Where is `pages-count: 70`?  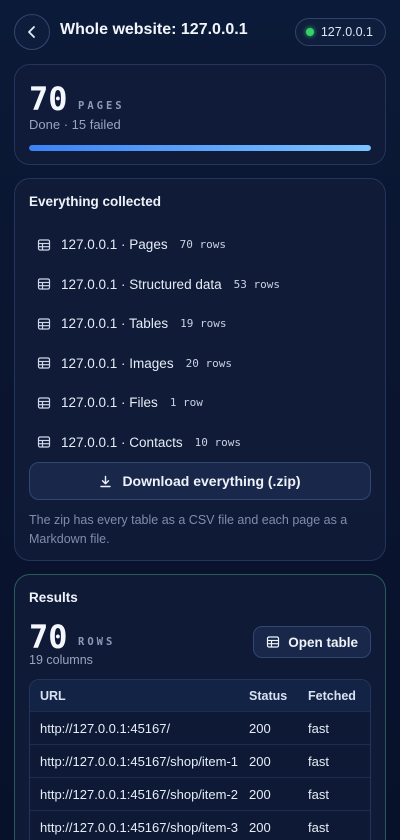
pages-count: 70 is located at coordinates (48, 99).